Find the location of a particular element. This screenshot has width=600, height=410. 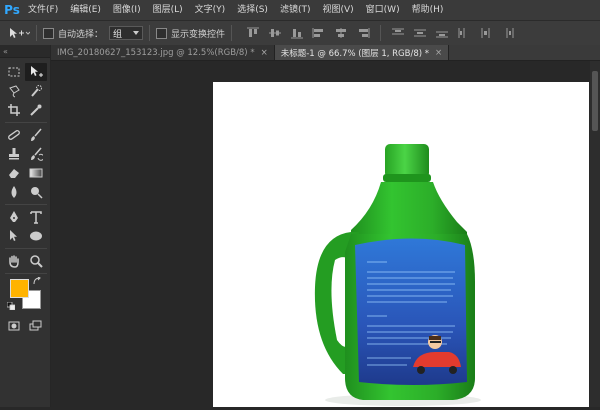

marquee-tool-button is located at coordinates (14, 72).